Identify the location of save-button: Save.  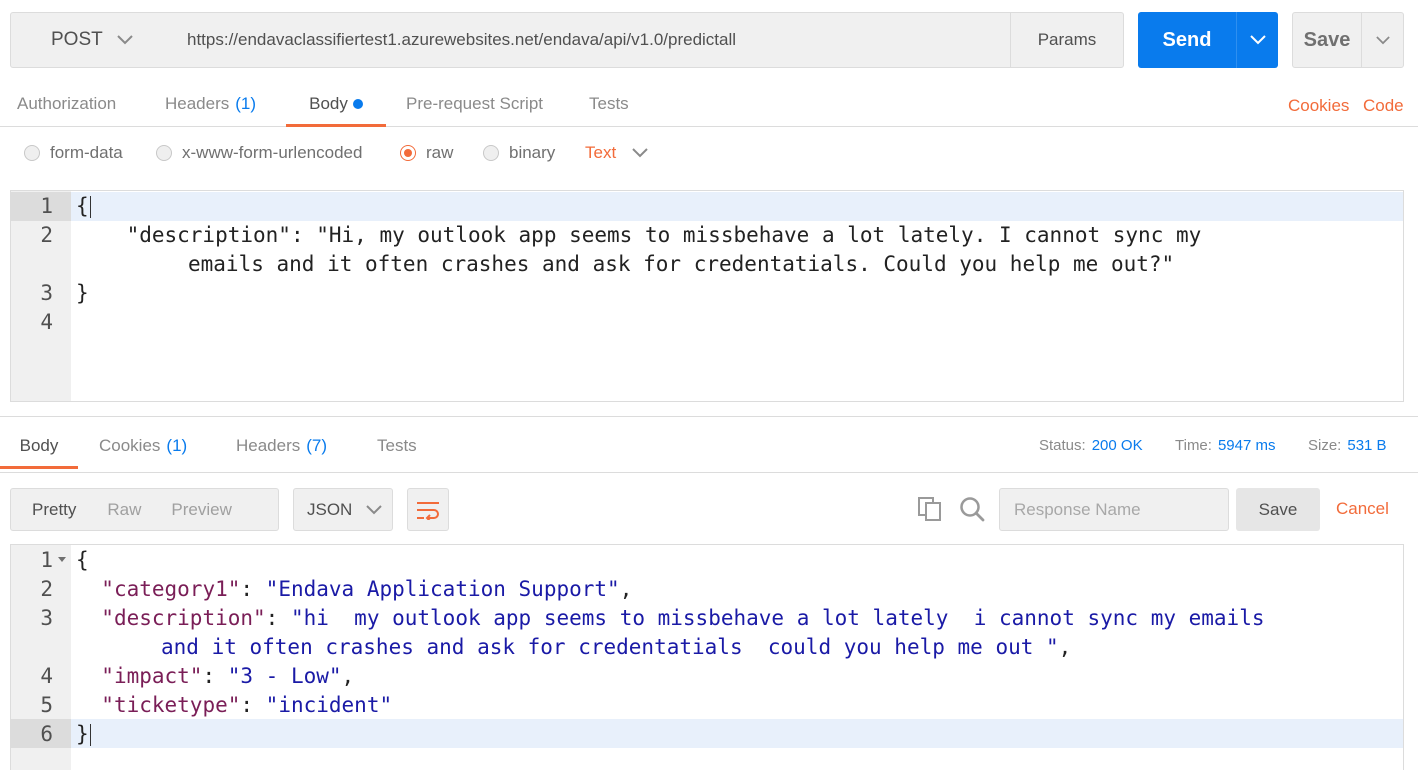
(1327, 40).